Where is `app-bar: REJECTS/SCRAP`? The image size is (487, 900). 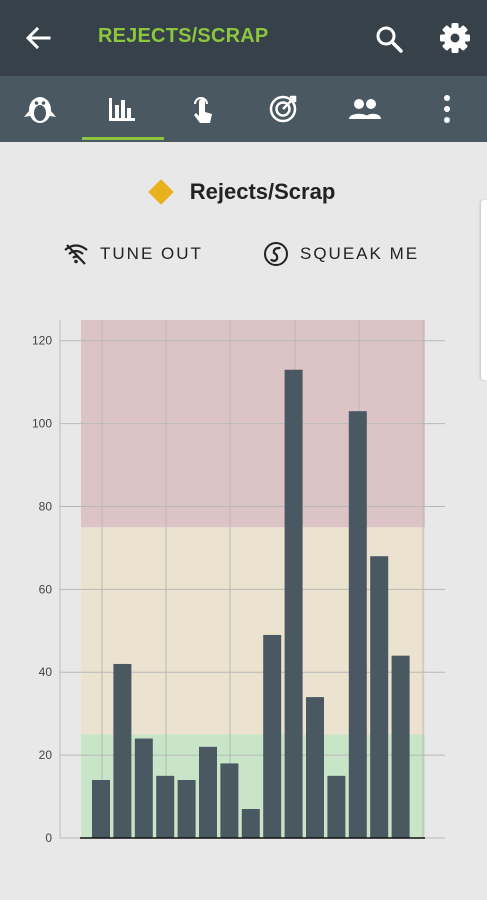 app-bar: REJECTS/SCRAP is located at coordinates (243, 38).